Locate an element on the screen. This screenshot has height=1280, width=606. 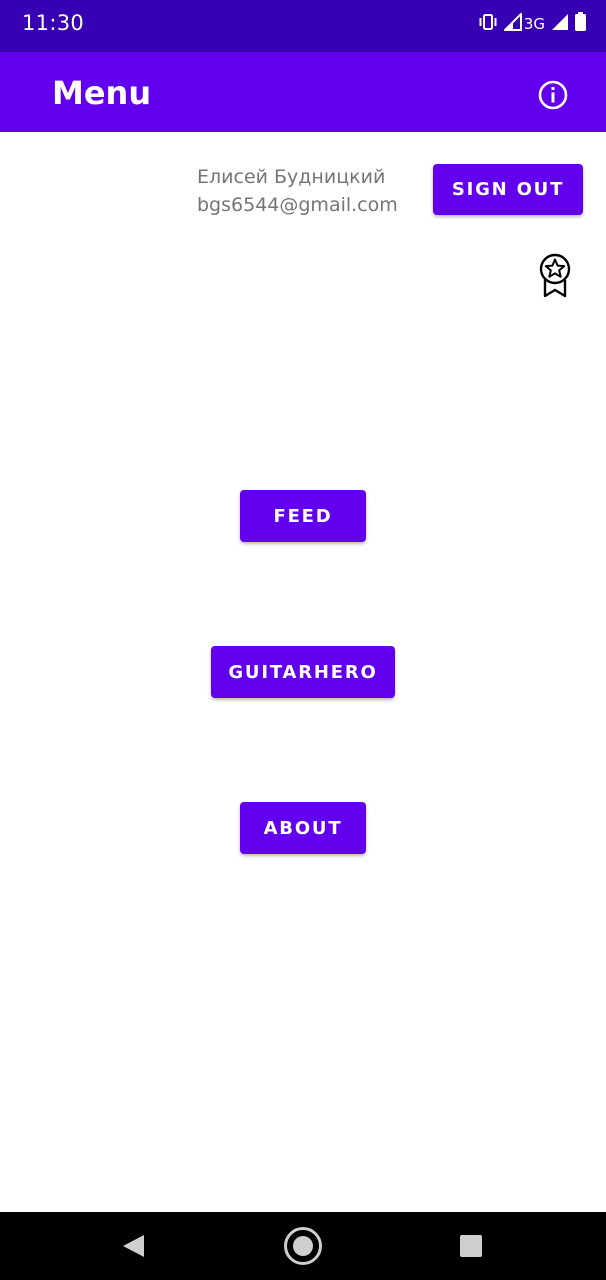
status-time: 11:30 is located at coordinates (53, 23).